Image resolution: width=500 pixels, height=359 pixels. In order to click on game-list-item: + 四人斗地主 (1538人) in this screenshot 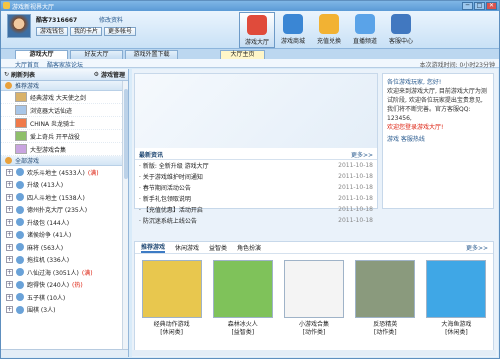, I will do `click(64, 197)`.